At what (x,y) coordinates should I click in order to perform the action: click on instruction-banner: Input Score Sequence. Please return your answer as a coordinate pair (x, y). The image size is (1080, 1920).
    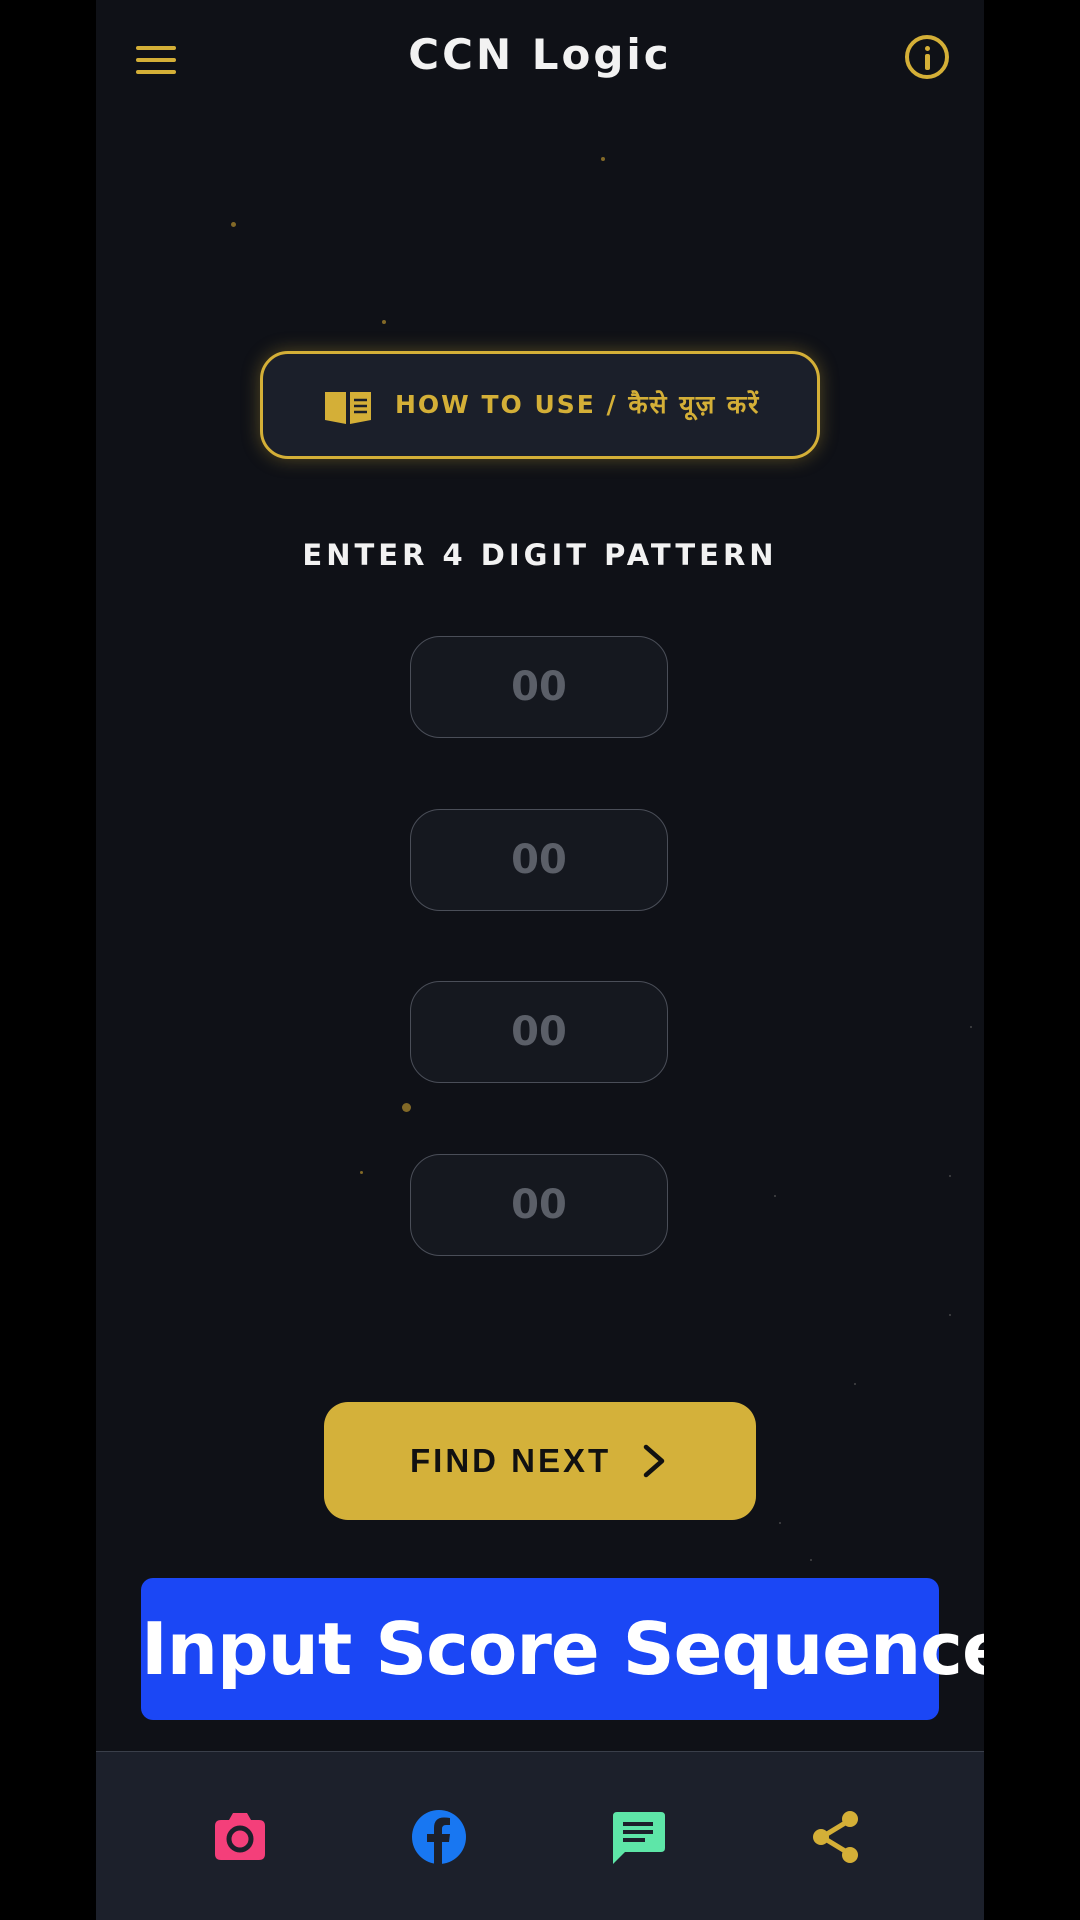
    Looking at the image, I should click on (562, 1649).